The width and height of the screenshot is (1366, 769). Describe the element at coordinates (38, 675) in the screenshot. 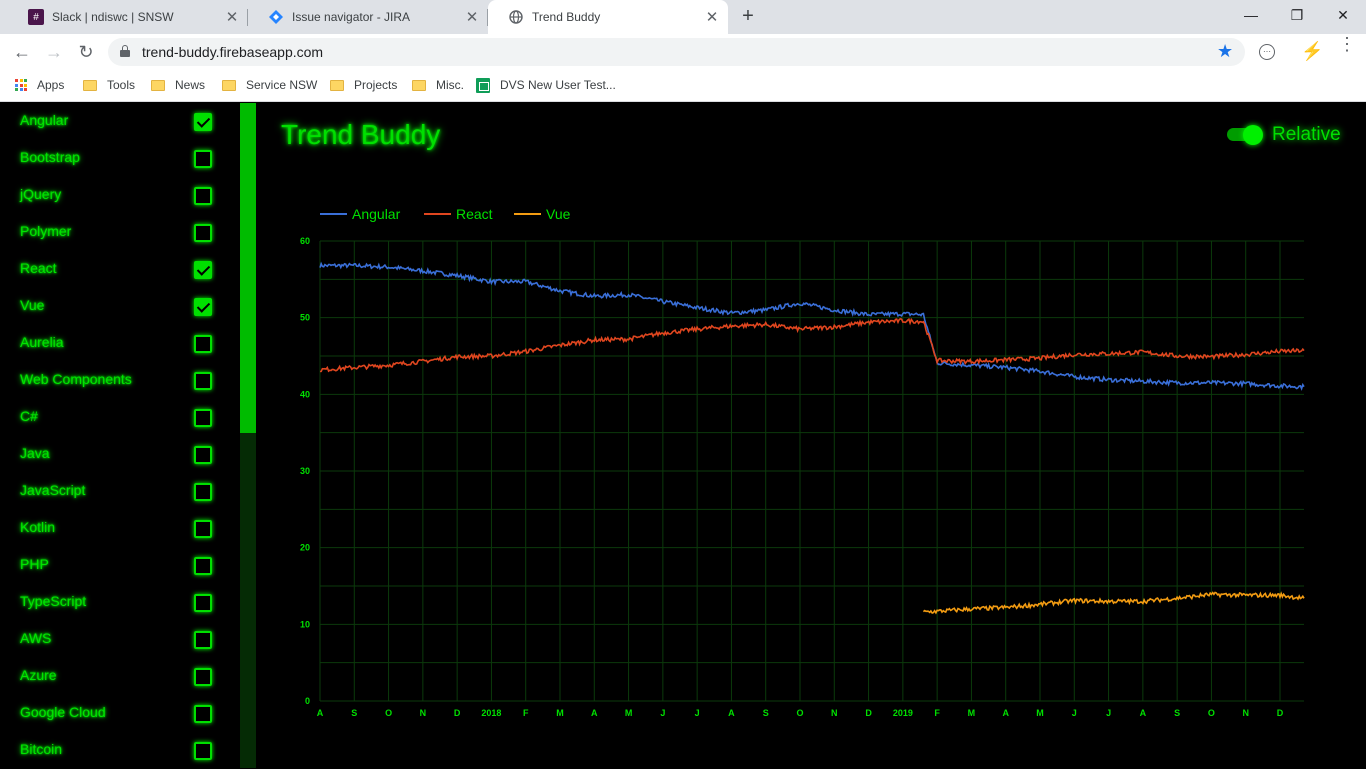

I see `sidebar-item-label: Azure` at that location.